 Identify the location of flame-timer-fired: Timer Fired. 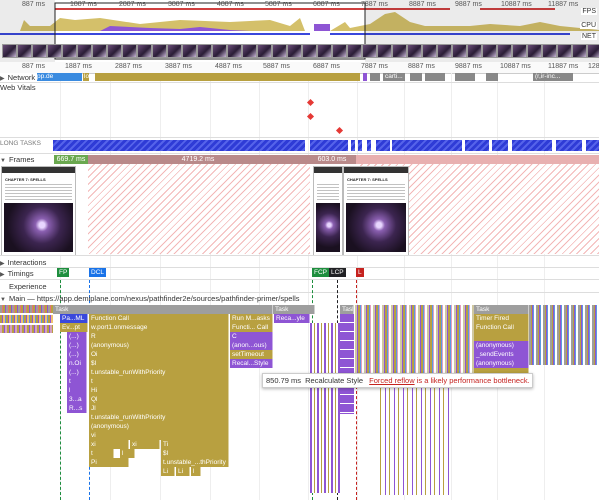
(501, 318).